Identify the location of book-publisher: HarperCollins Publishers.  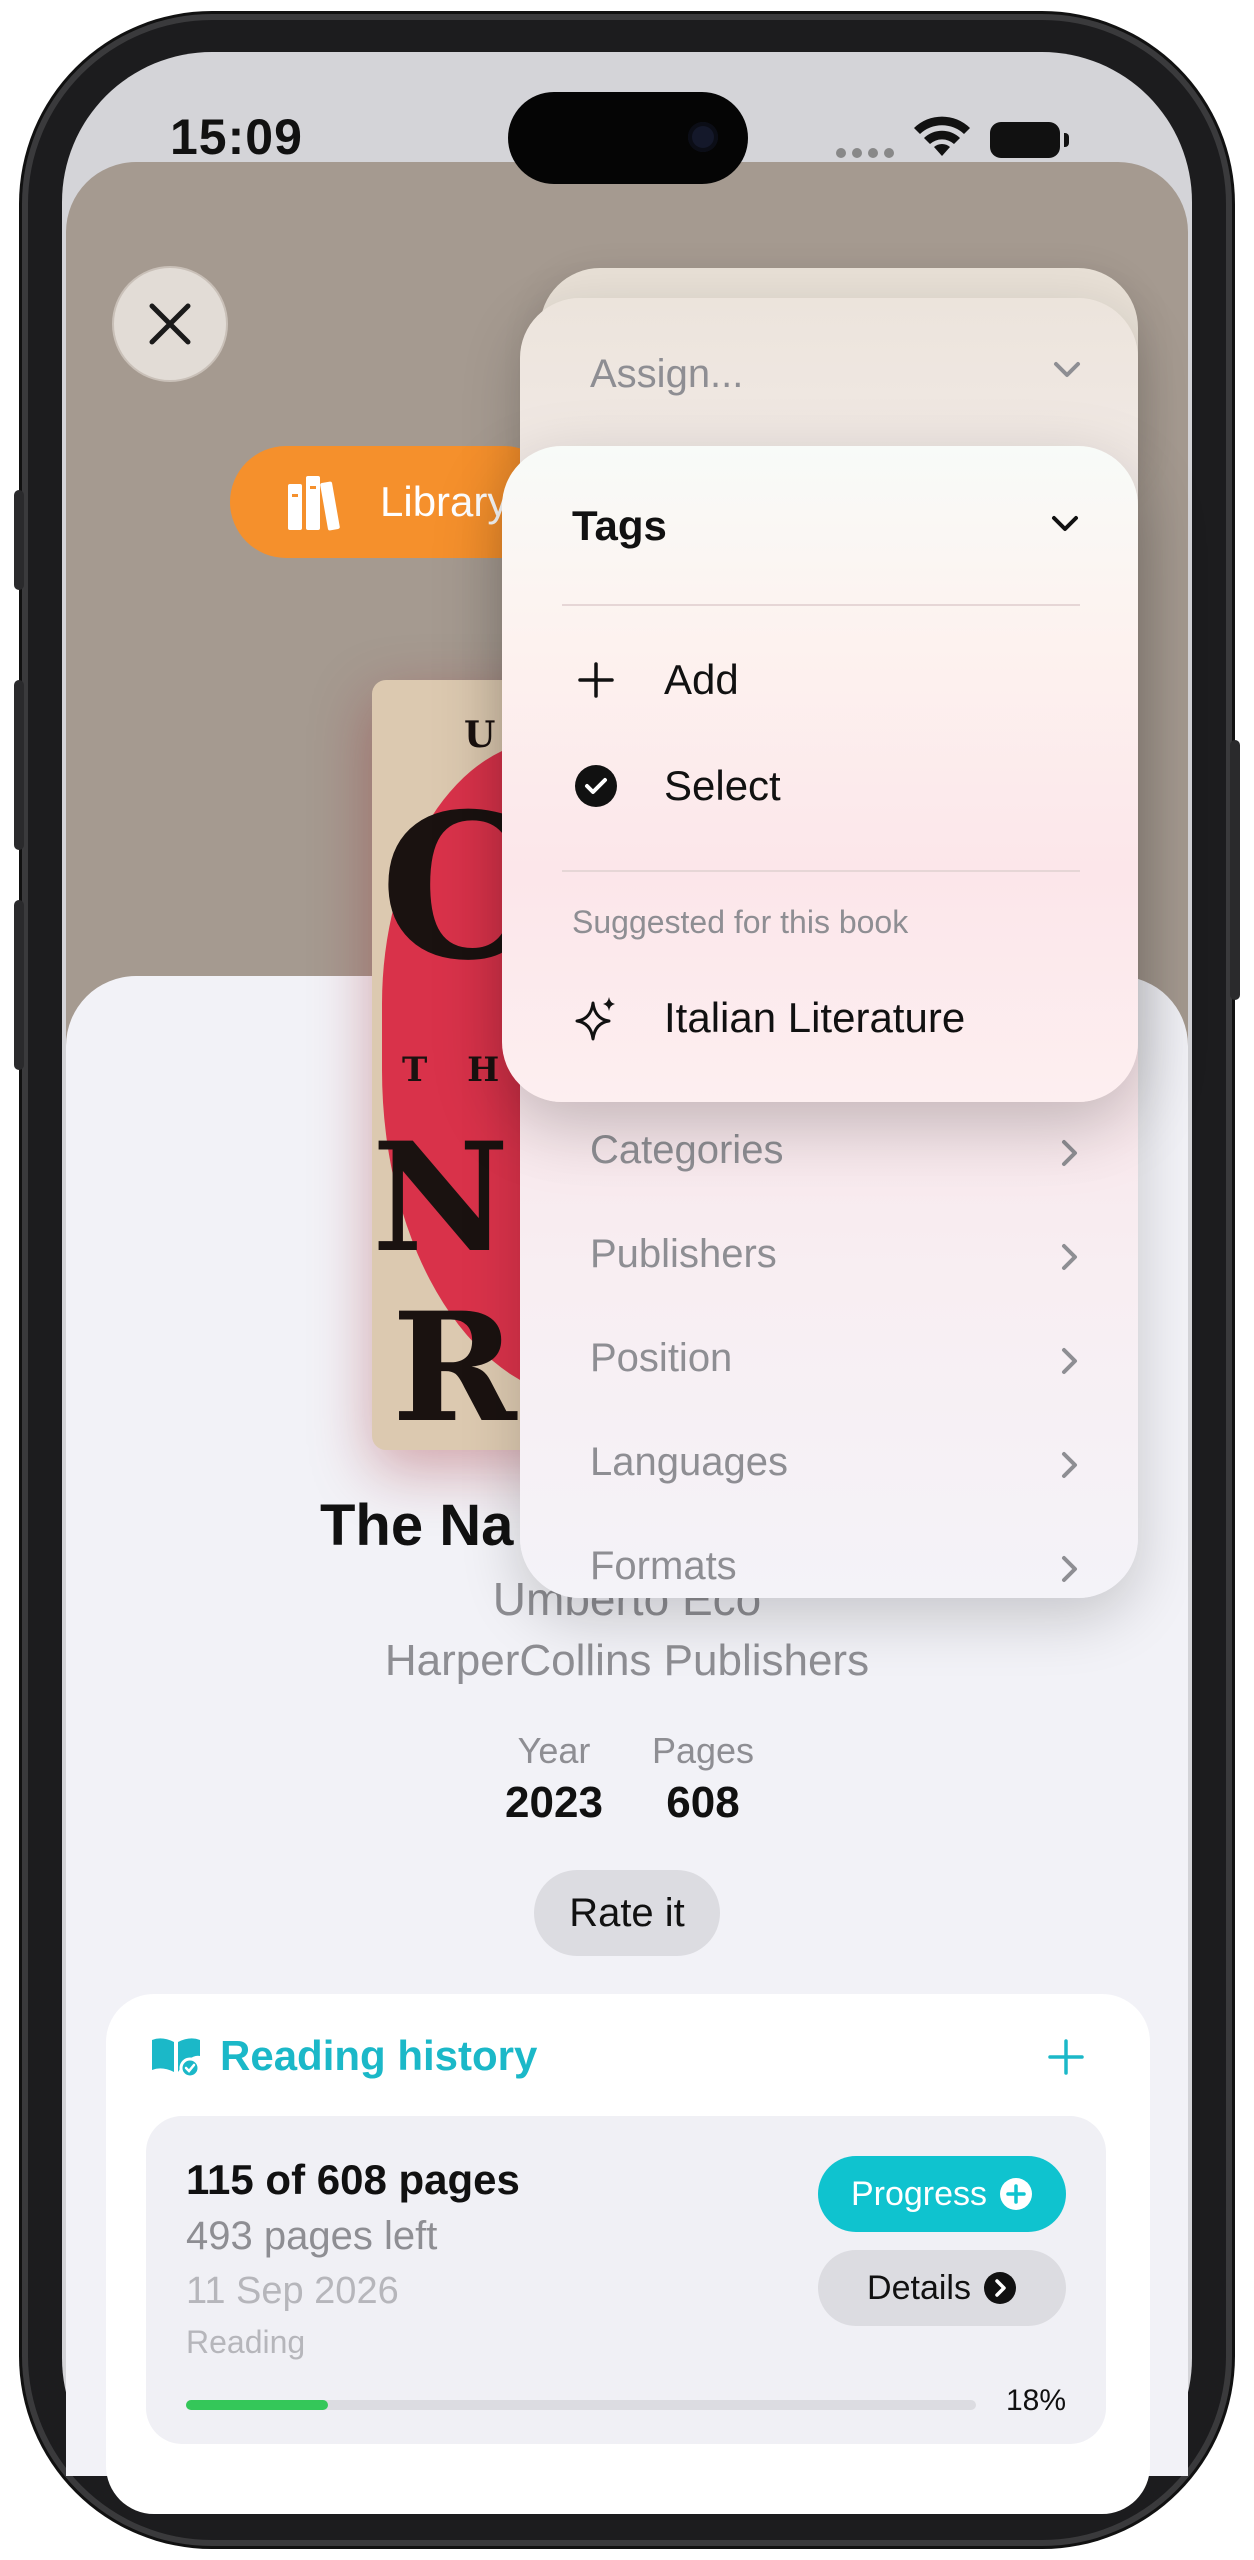
(627, 1661).